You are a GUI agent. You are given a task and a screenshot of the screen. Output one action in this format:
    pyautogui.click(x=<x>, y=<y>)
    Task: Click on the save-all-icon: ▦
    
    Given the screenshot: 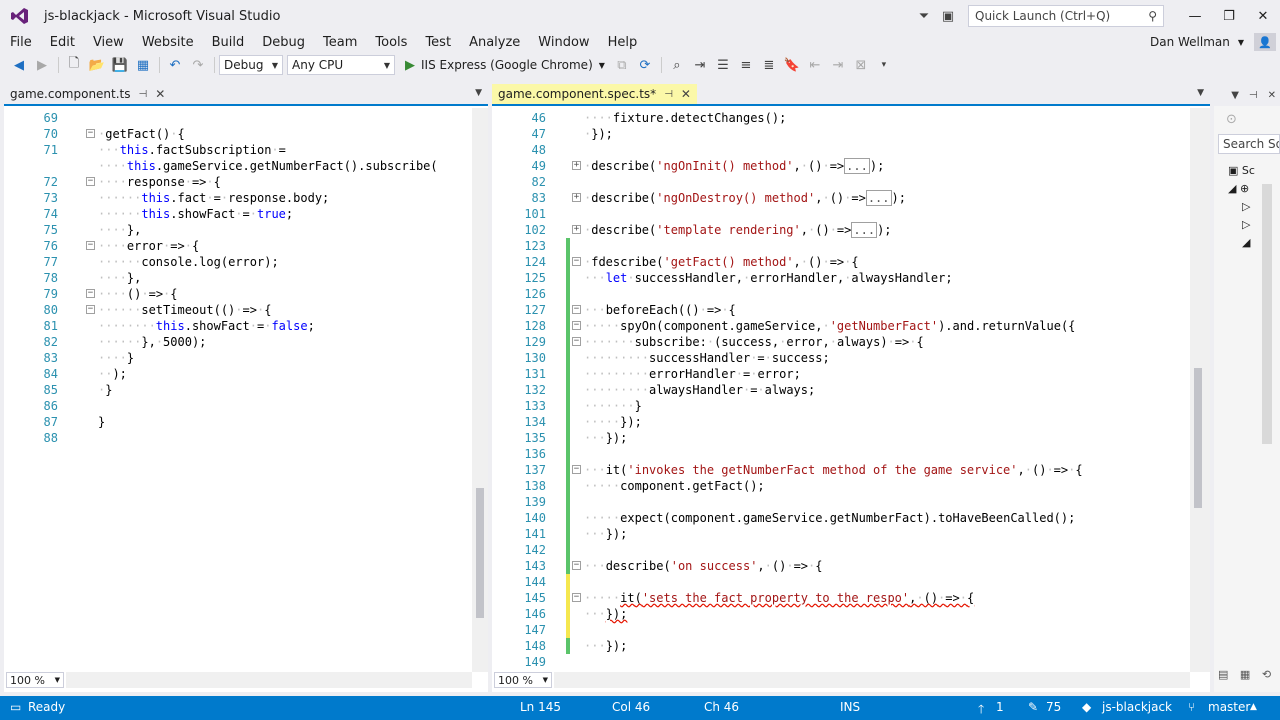 What is the action you would take?
    pyautogui.click(x=143, y=65)
    